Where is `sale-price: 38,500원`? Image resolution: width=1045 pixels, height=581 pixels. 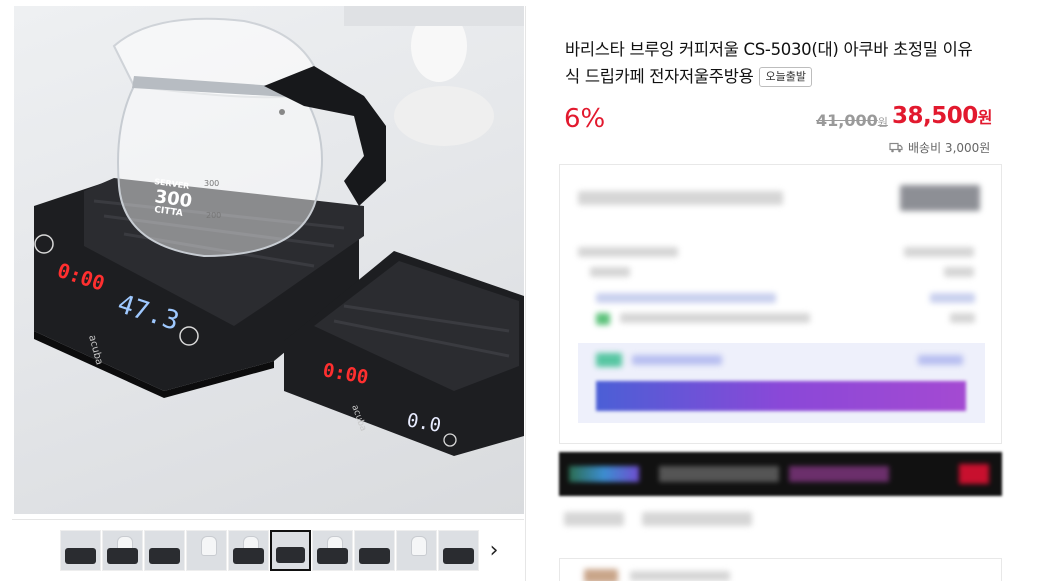
sale-price: 38,500원 is located at coordinates (942, 116).